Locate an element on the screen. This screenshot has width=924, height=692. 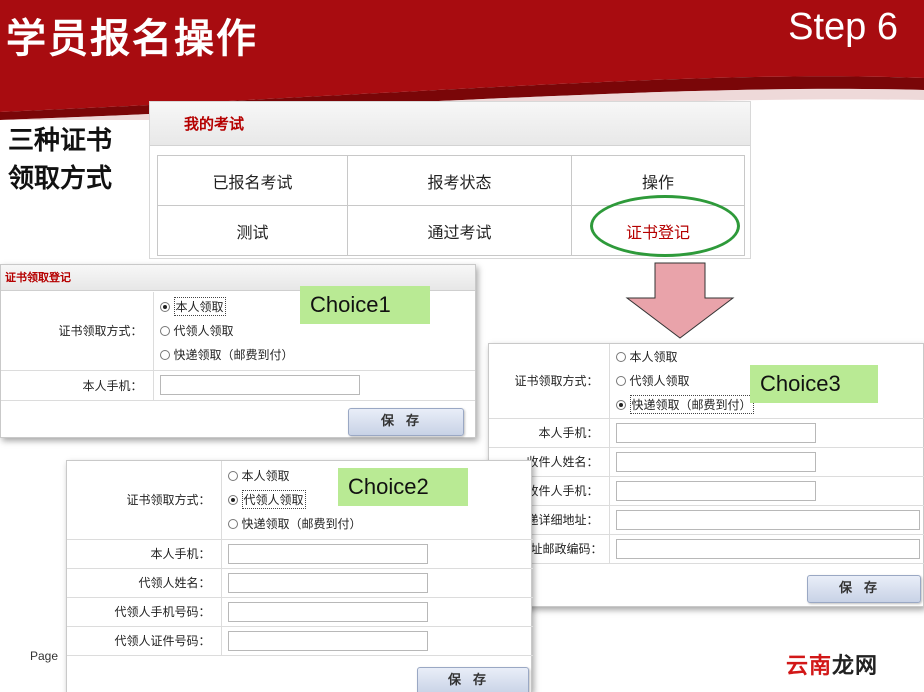
table-row: 代领人证件号码： is located at coordinates (300, 641).